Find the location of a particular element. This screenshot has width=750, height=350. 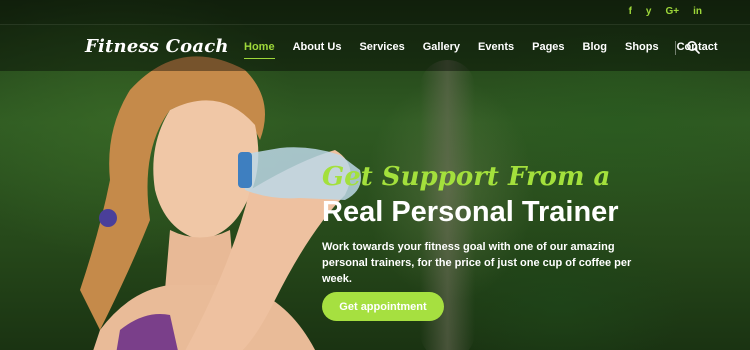

nav-item-events: Events is located at coordinates (496, 47).